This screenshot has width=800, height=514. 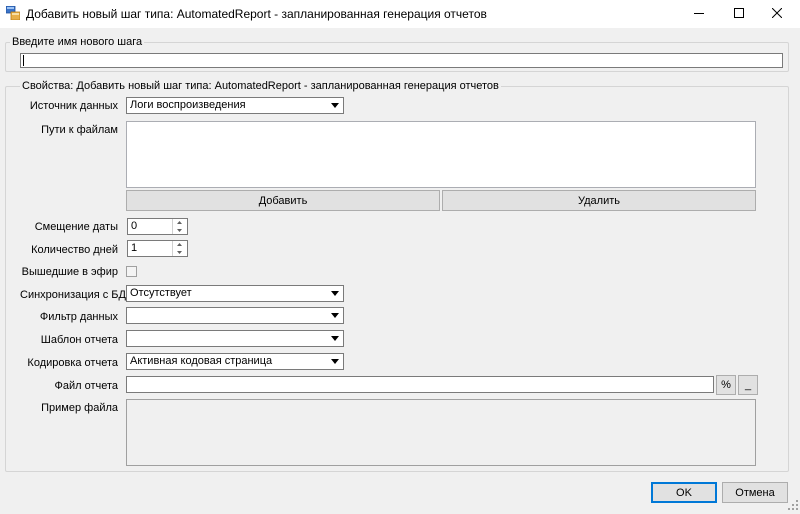 What do you see at coordinates (748, 385) in the screenshot?
I see `browse-button: _` at bounding box center [748, 385].